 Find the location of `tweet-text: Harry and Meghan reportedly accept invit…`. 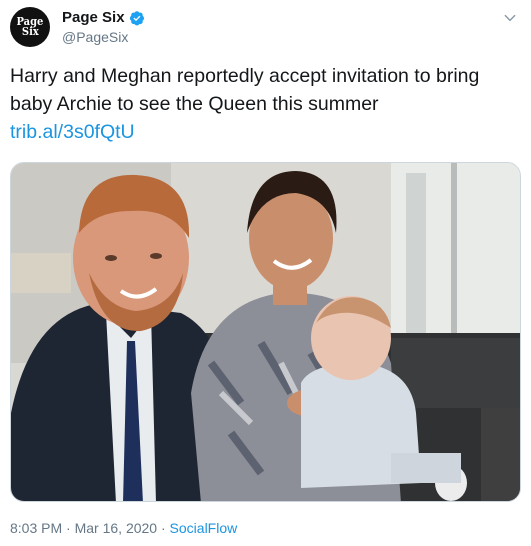

tweet-text: Harry and Meghan reportedly accept invit… is located at coordinates (245, 90).